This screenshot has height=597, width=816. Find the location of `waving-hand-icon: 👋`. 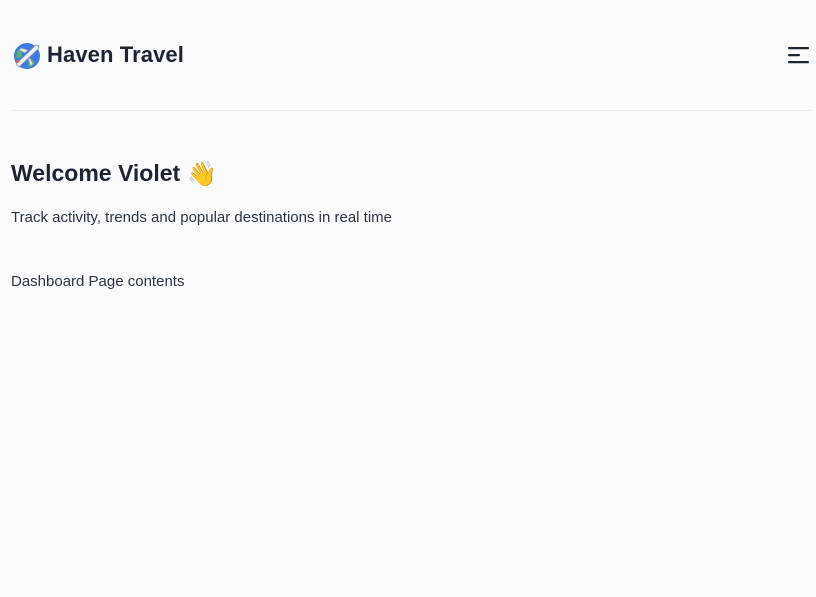

waving-hand-icon: 👋 is located at coordinates (202, 173).